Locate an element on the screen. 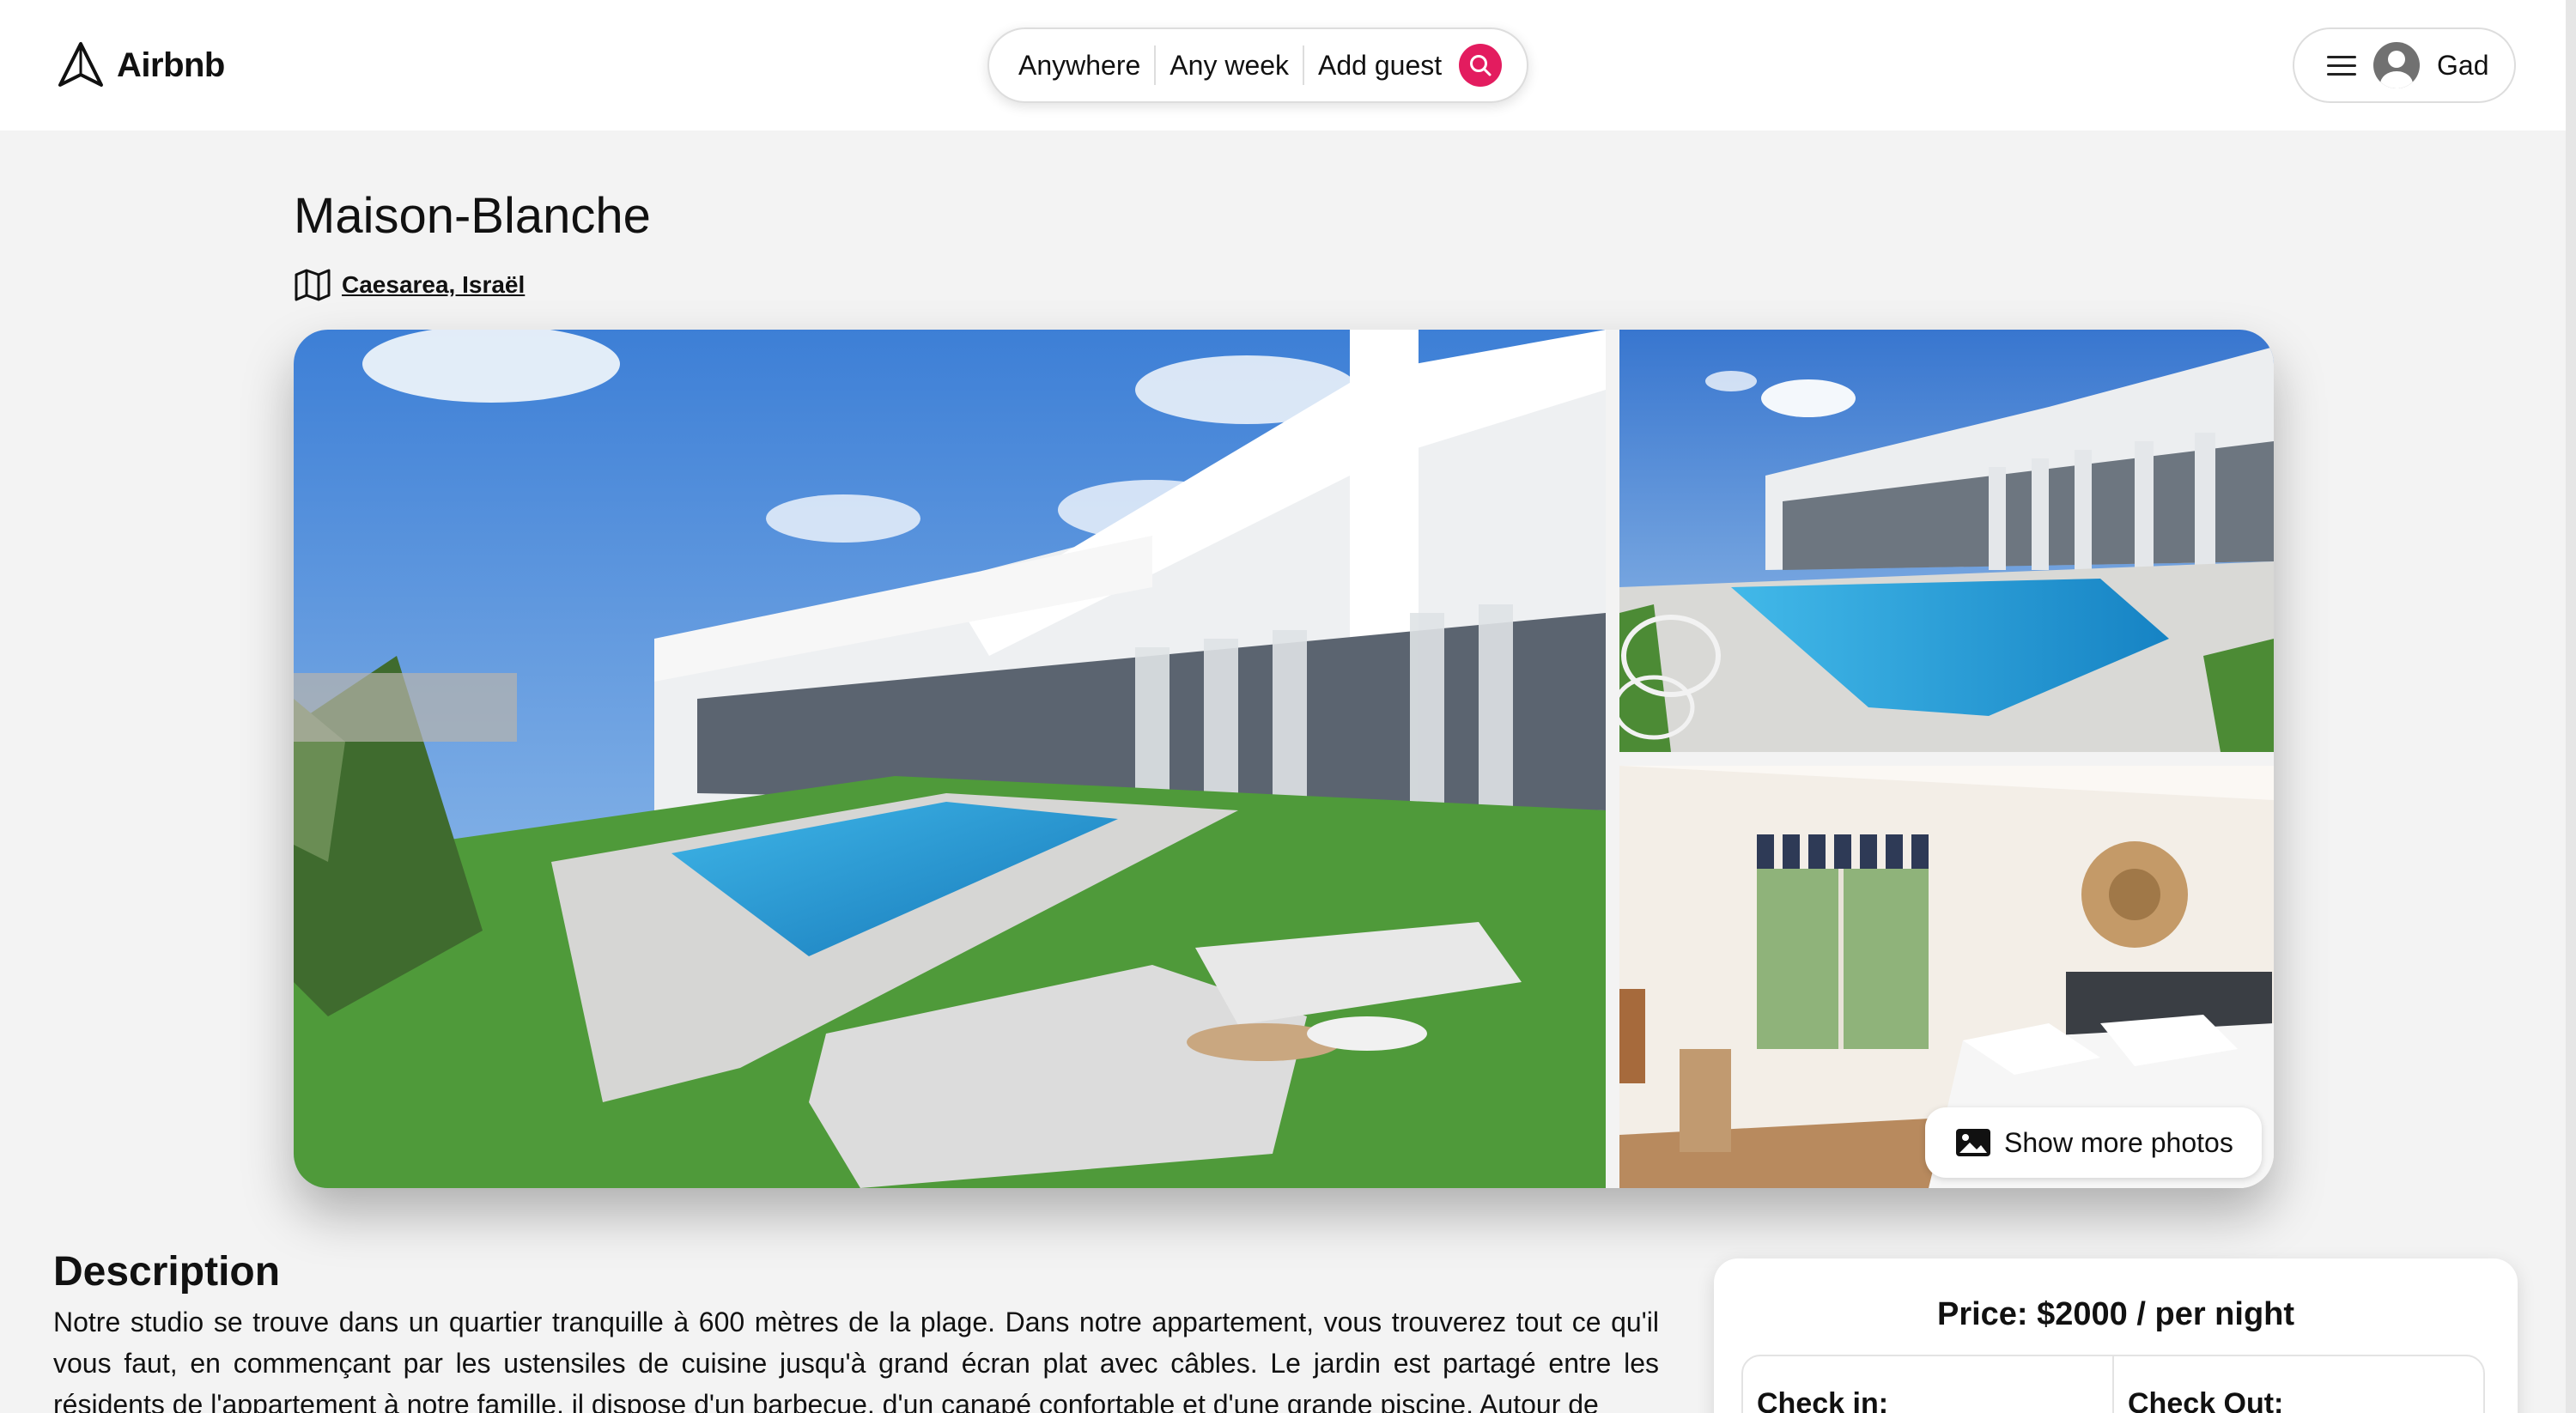 This screenshot has width=2576, height=1413. show-more-photos-label: Show more photos is located at coordinates (2119, 1142).